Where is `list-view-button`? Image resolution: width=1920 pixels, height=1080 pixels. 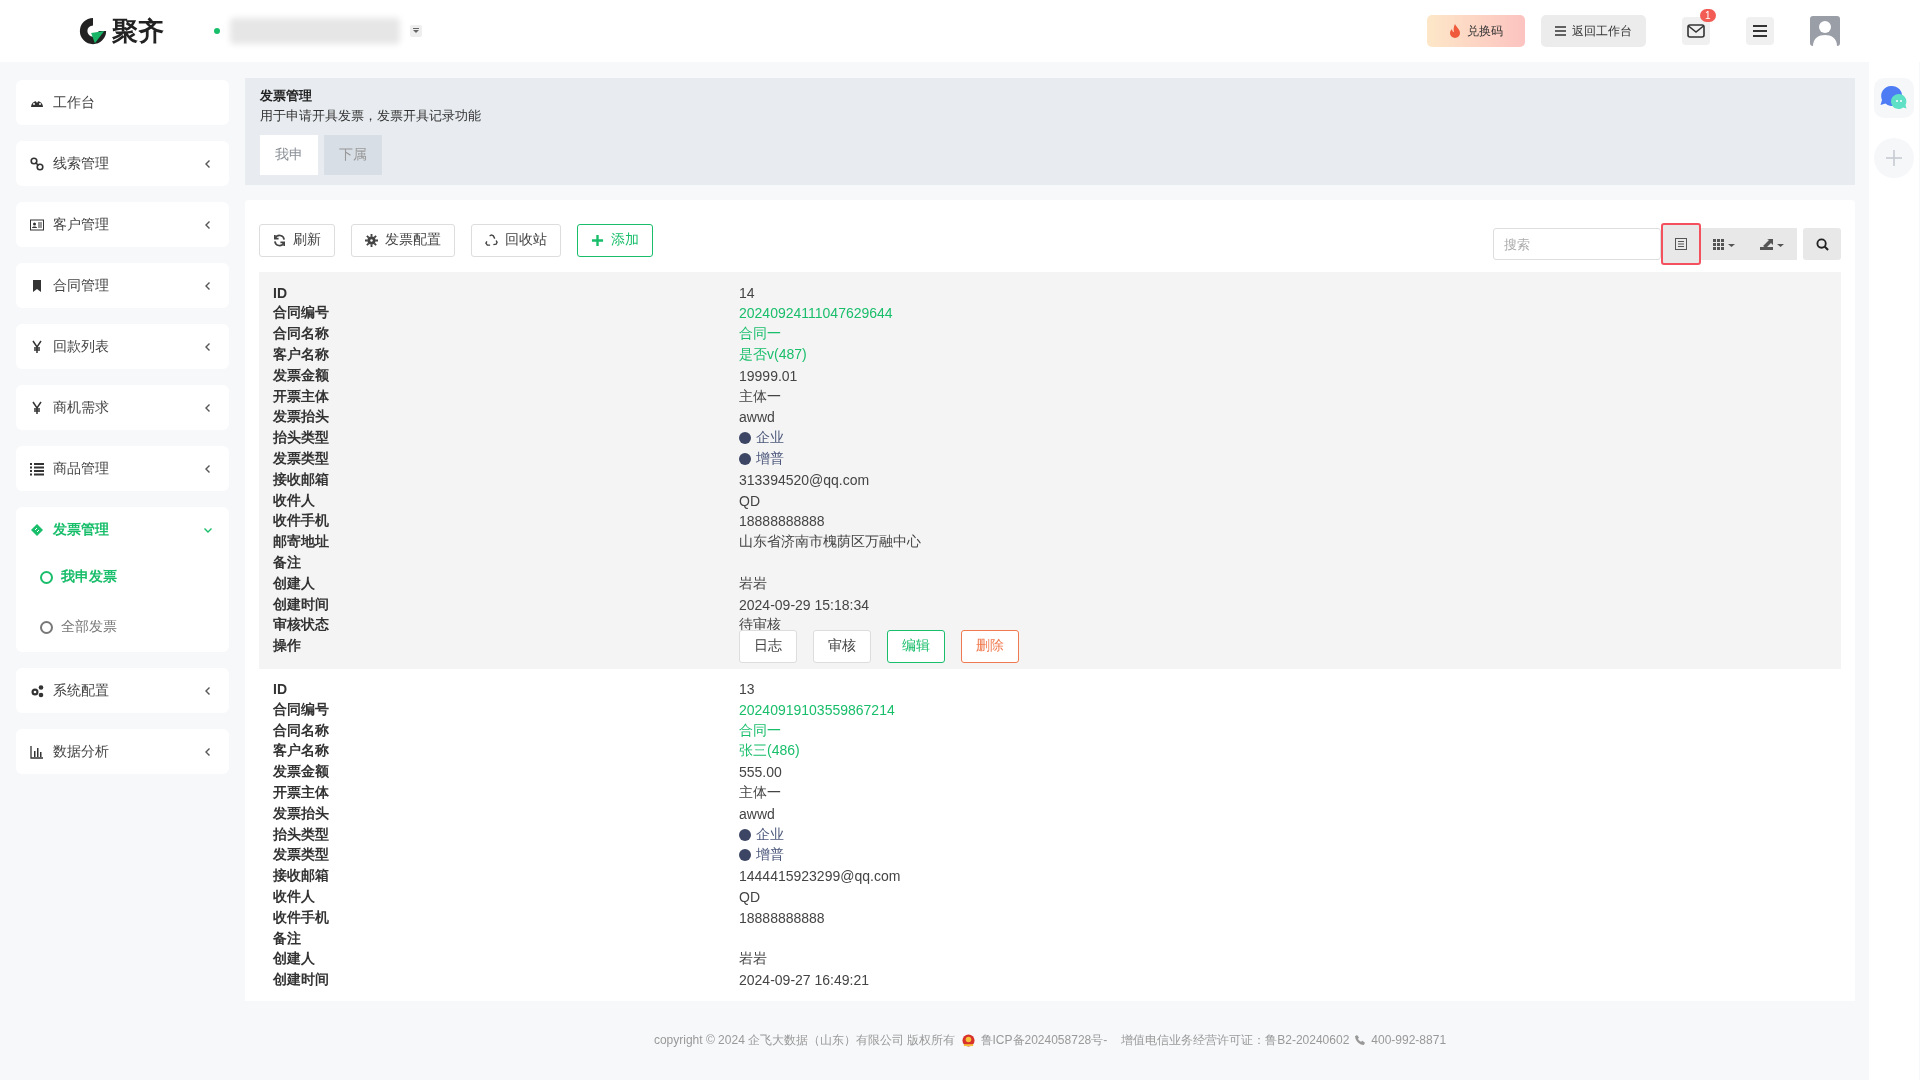
list-view-button is located at coordinates (1681, 244).